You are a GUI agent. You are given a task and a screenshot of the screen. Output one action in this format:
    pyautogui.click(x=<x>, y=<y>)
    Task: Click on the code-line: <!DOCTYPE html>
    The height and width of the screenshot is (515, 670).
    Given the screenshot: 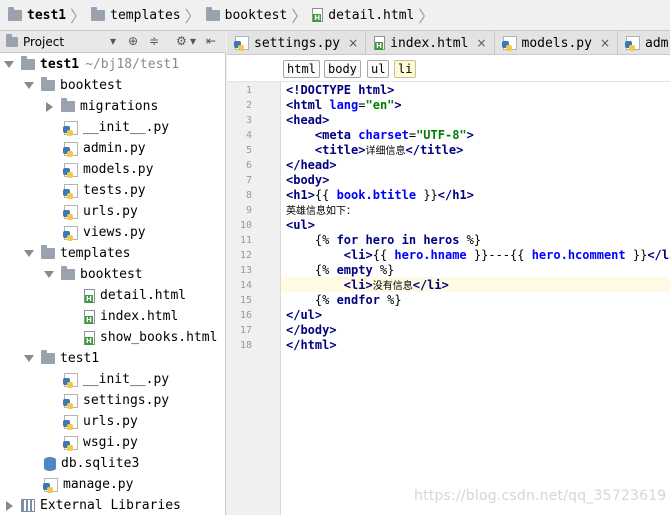 What is the action you would take?
    pyautogui.click(x=340, y=90)
    